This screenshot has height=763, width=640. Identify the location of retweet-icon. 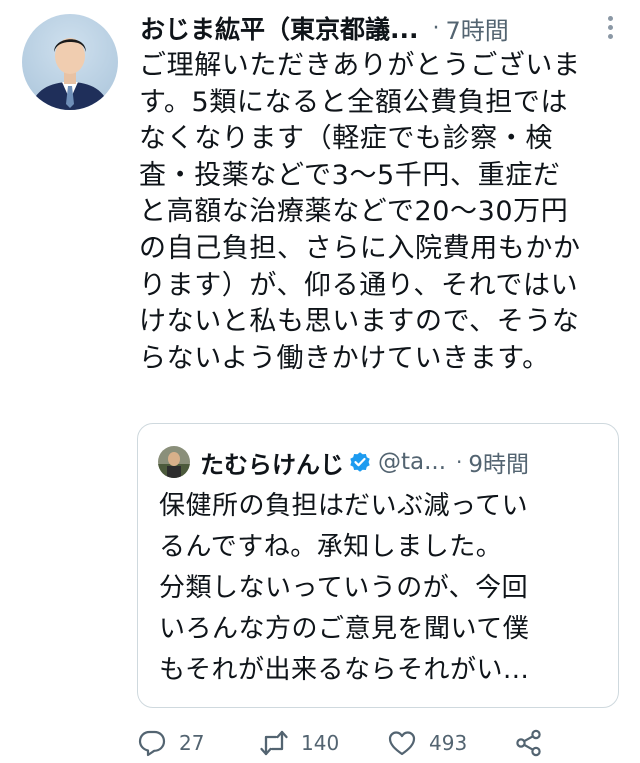
(274, 743).